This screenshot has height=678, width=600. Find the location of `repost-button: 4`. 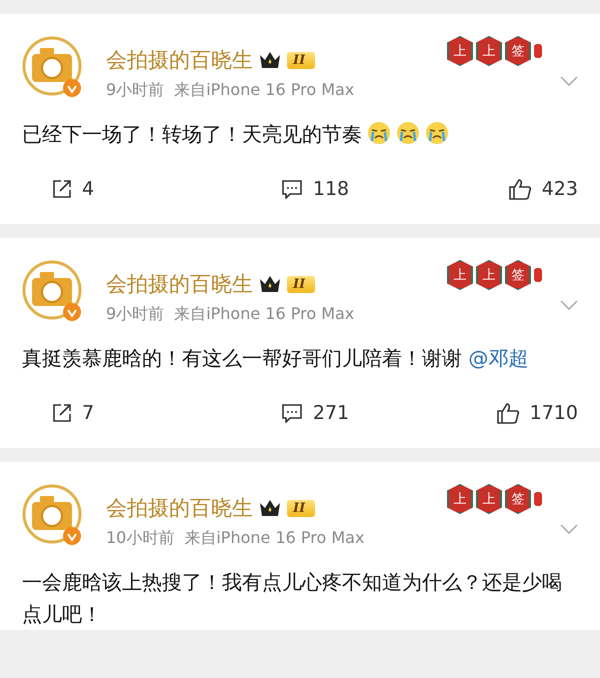

repost-button: 4 is located at coordinates (73, 189).